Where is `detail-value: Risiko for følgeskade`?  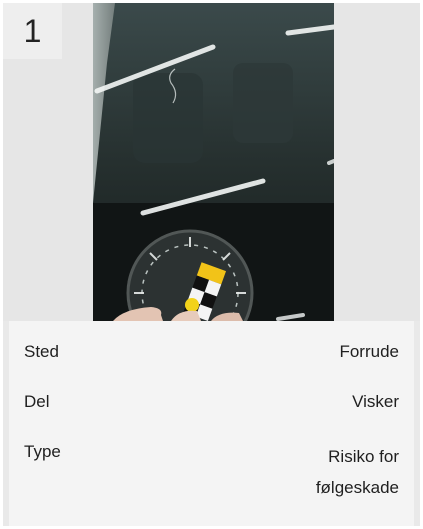 detail-value: Risiko for følgeskade is located at coordinates (357, 472).